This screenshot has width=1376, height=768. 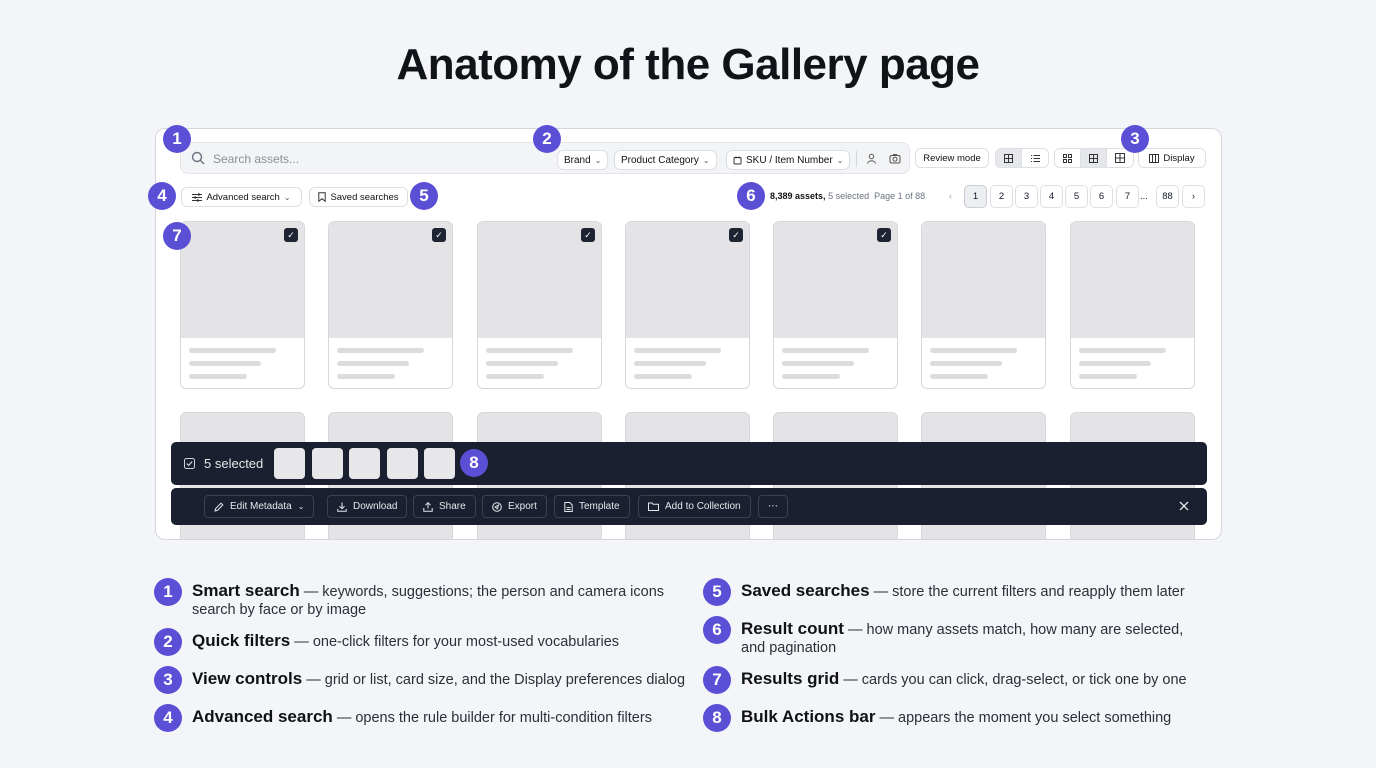 I want to click on selected-count: 5 selected, so click(x=234, y=463).